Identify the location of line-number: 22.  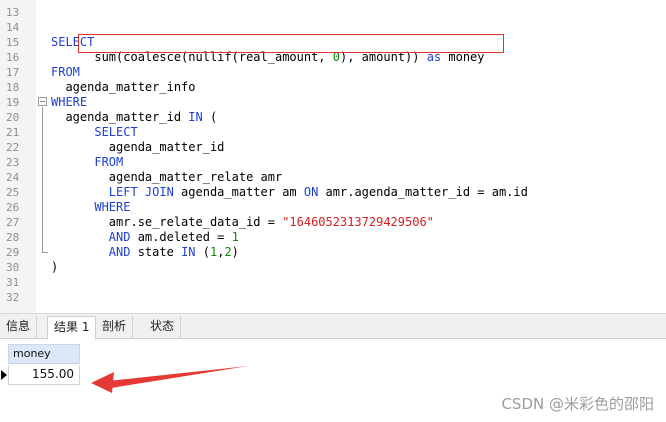
(13, 147).